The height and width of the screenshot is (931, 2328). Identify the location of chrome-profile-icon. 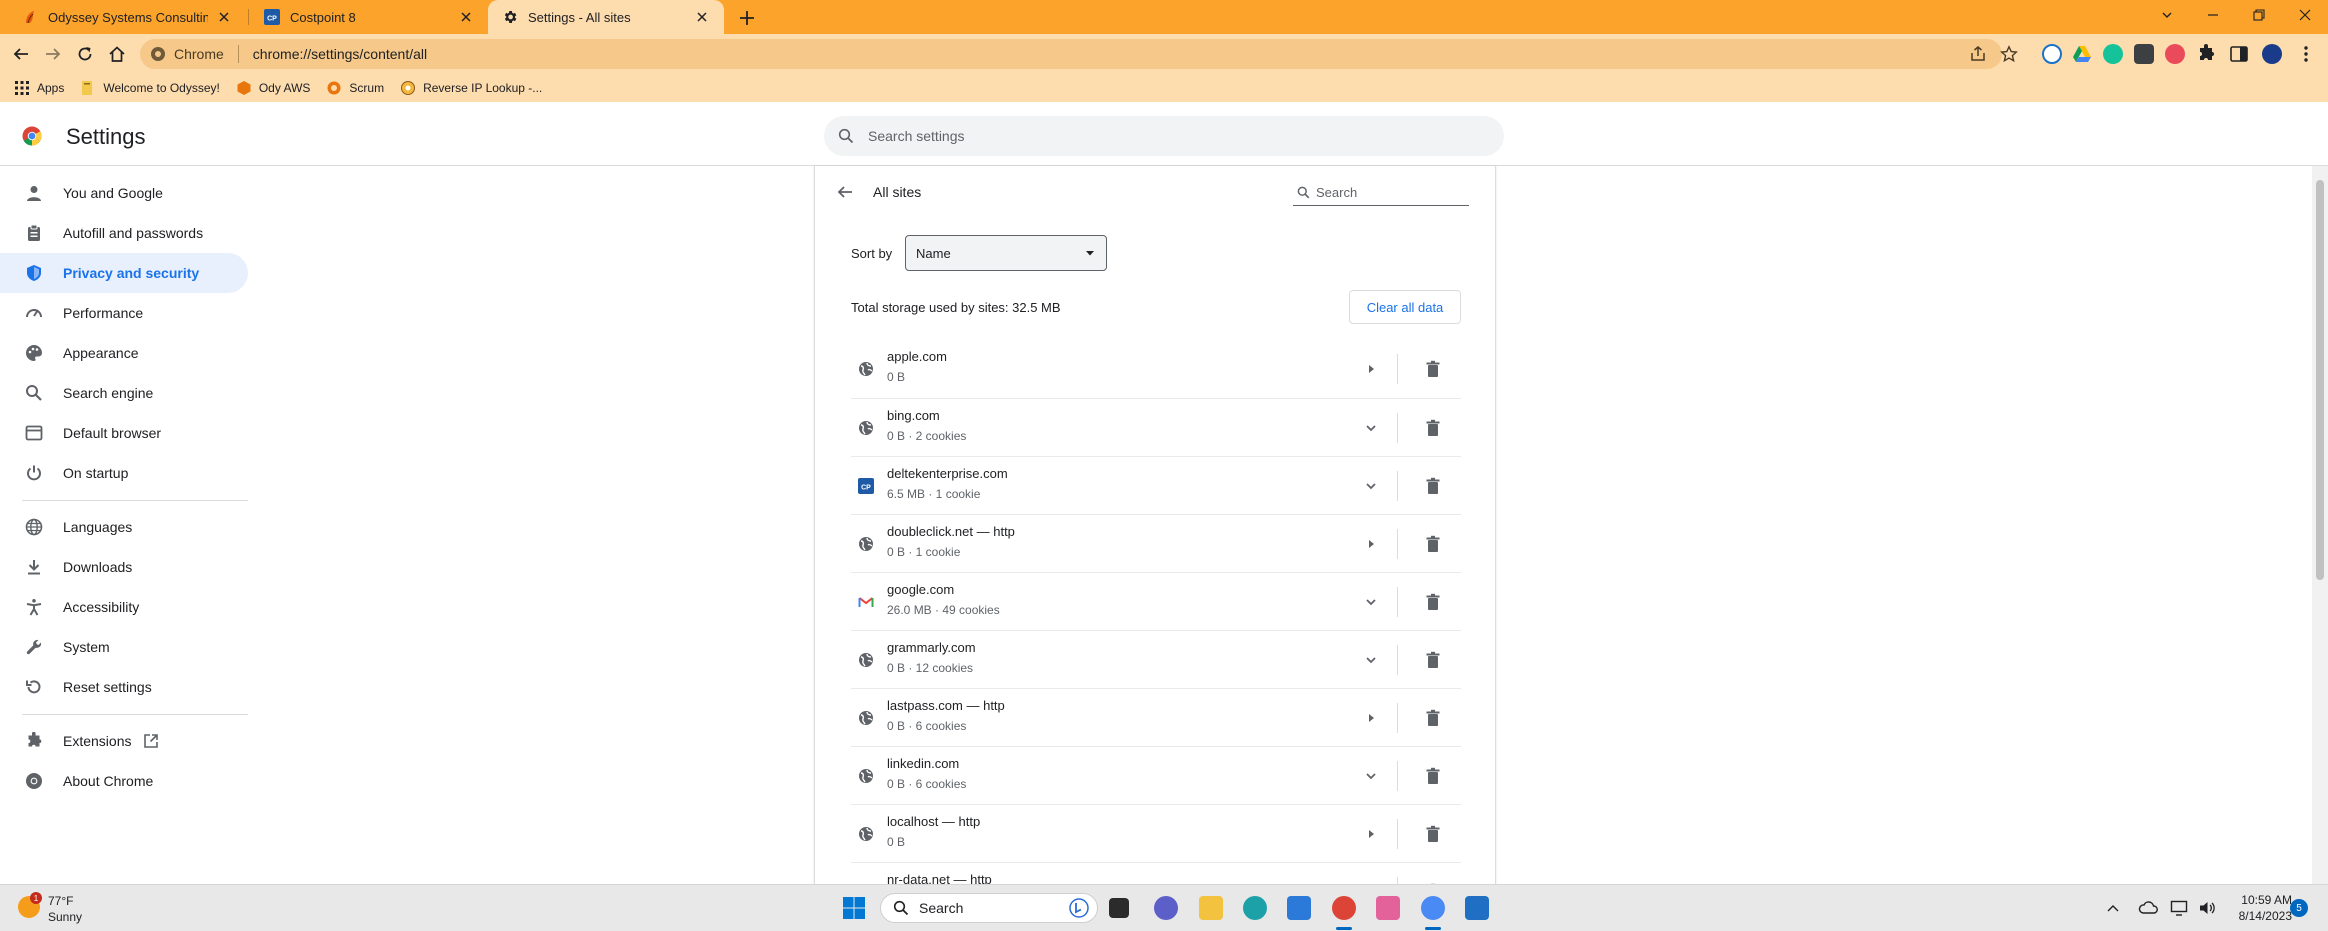
(1433, 908).